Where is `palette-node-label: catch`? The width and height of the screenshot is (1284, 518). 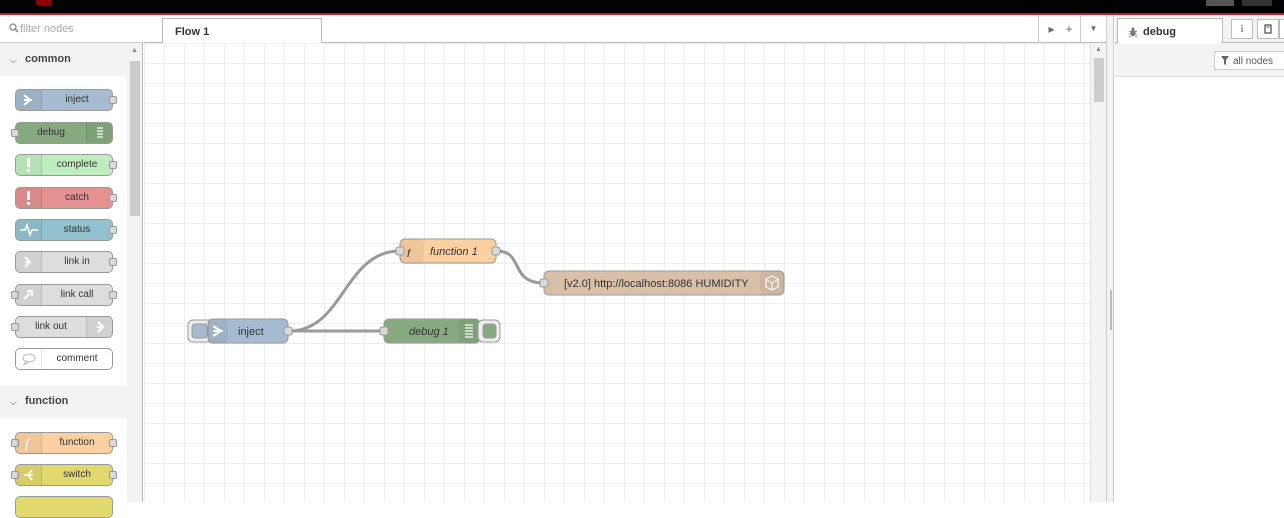
palette-node-label: catch is located at coordinates (77, 197).